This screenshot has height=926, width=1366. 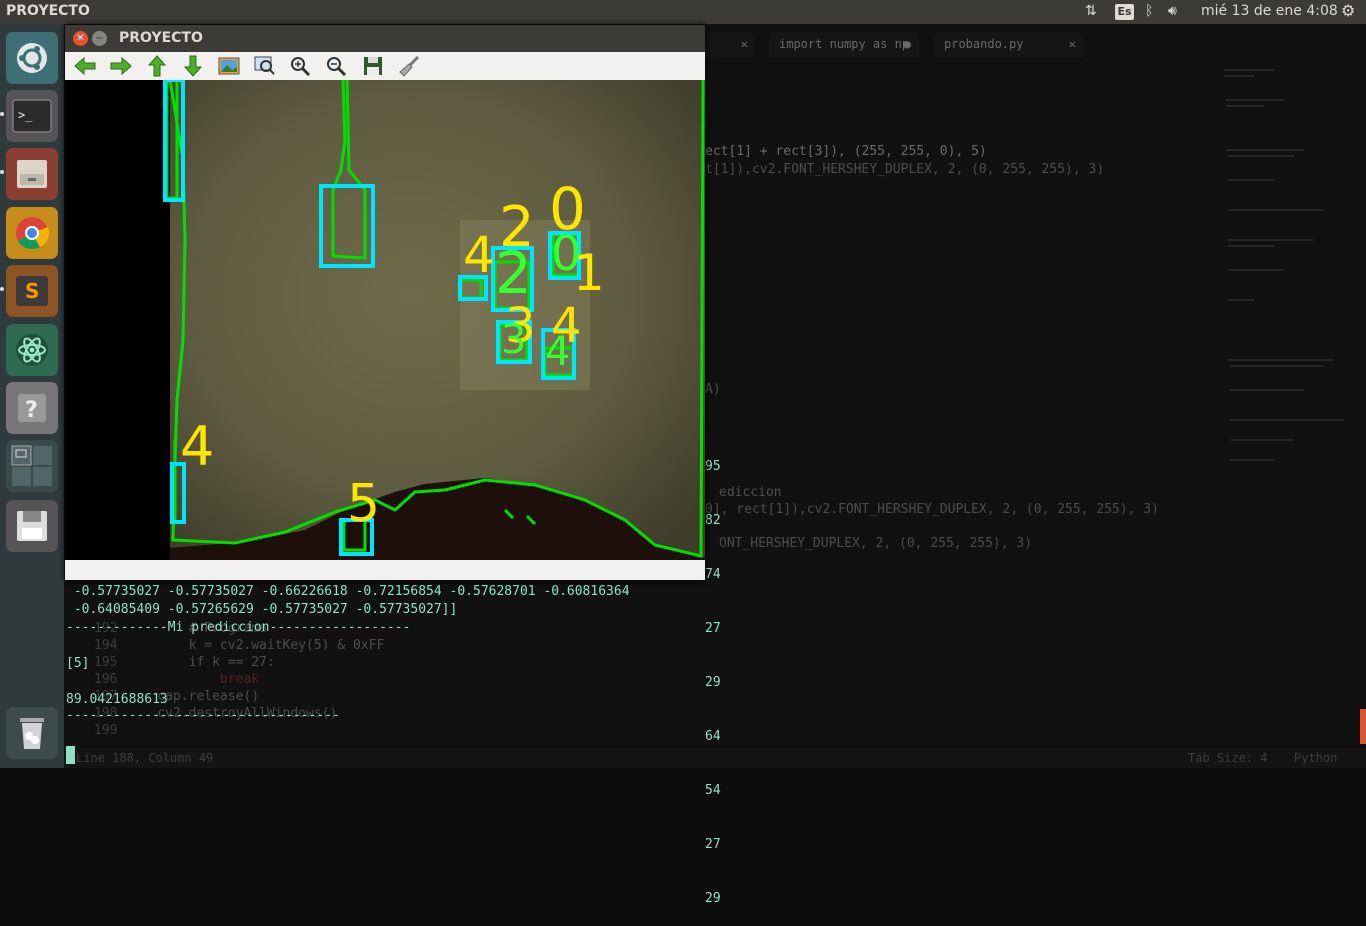 I want to click on syntax-language: Python, so click(x=1315, y=758).